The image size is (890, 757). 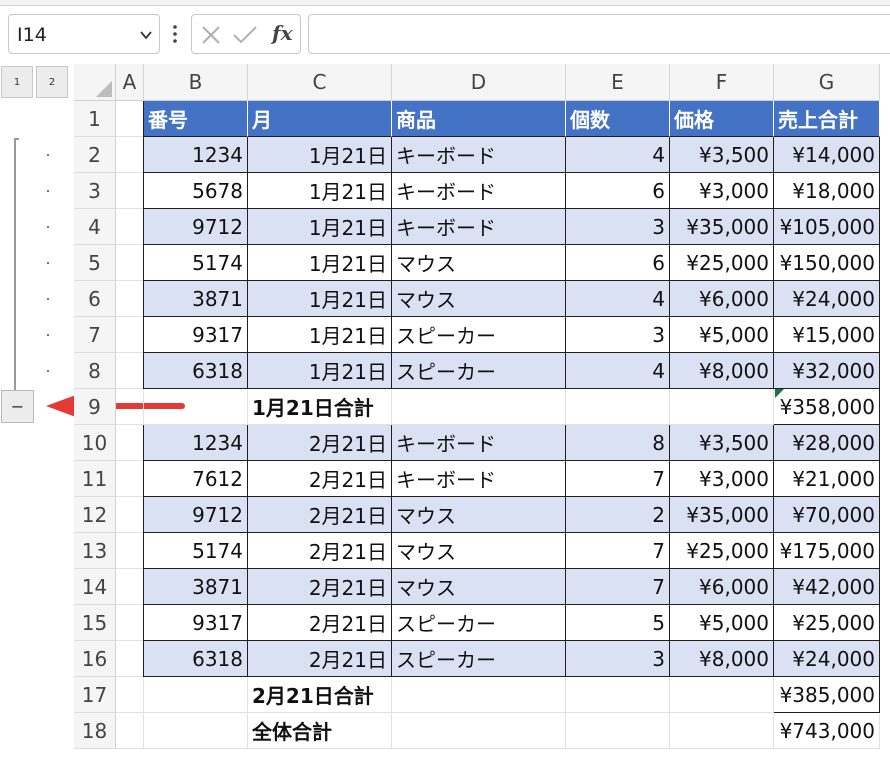 What do you see at coordinates (245, 35) in the screenshot?
I see `checkmark-icon` at bounding box center [245, 35].